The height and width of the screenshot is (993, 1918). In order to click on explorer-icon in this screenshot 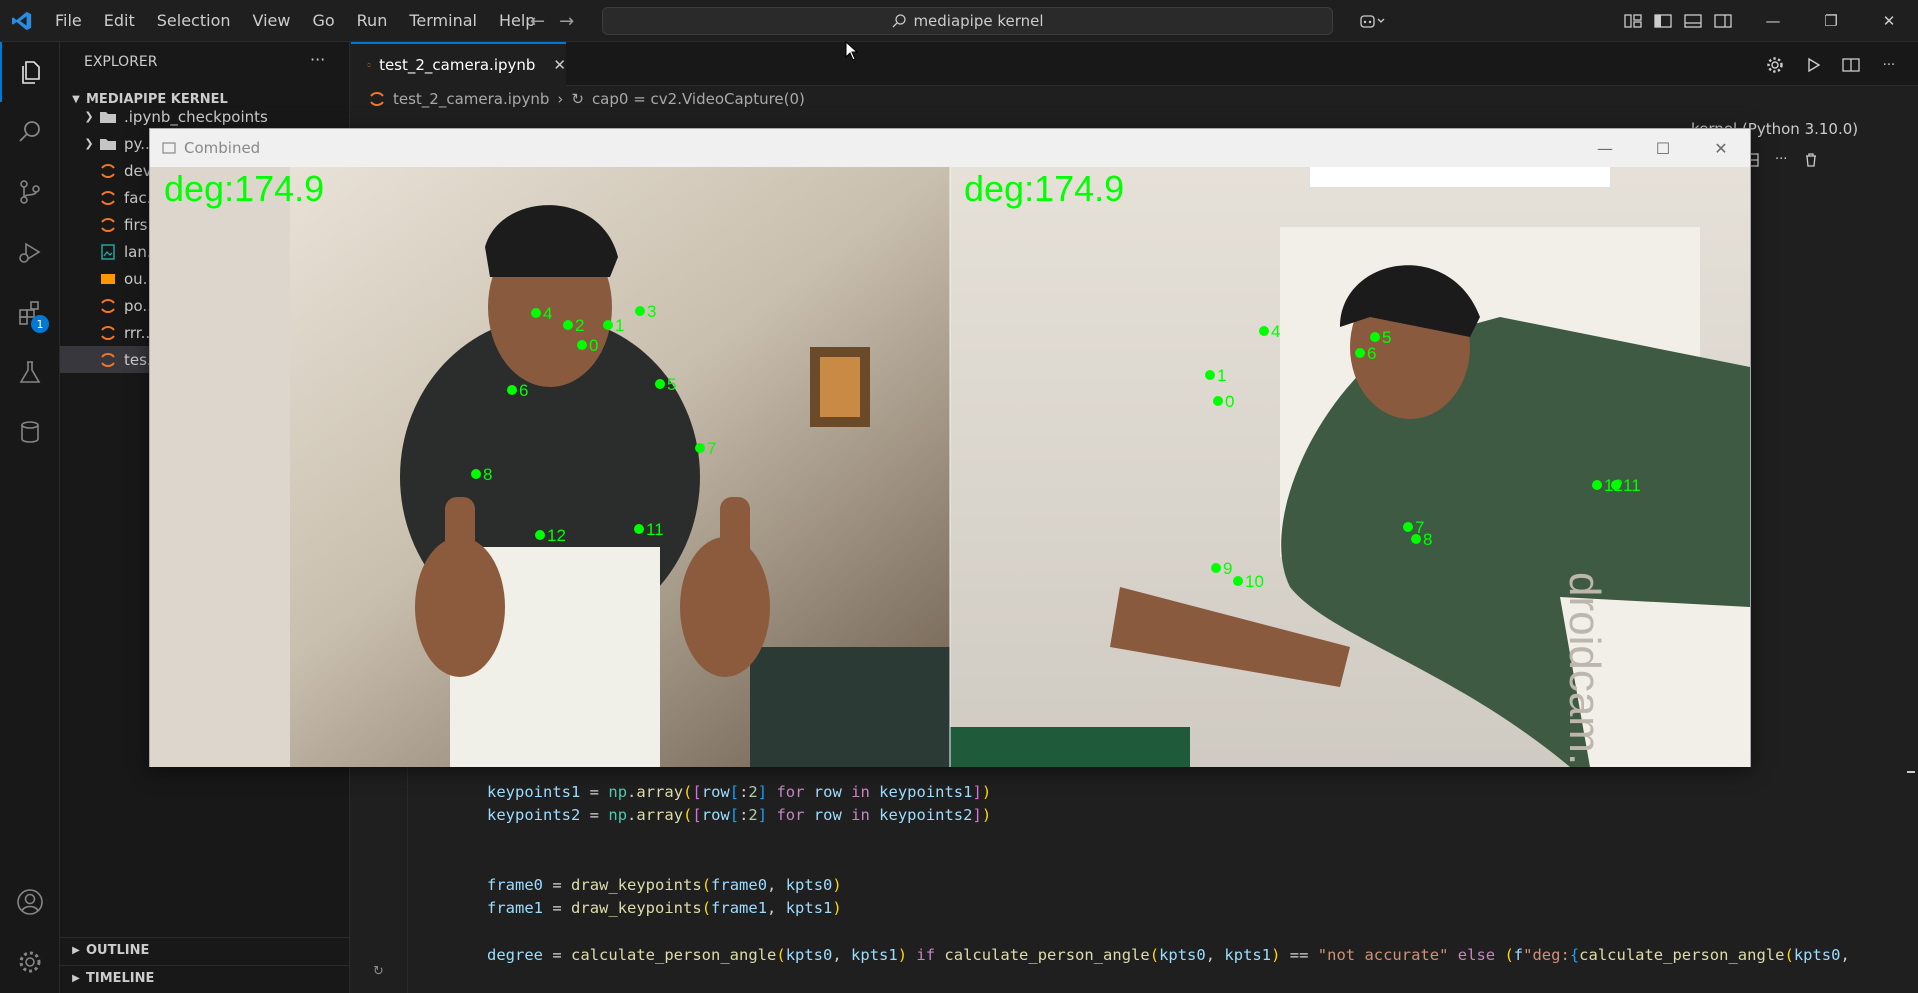, I will do `click(30, 72)`.